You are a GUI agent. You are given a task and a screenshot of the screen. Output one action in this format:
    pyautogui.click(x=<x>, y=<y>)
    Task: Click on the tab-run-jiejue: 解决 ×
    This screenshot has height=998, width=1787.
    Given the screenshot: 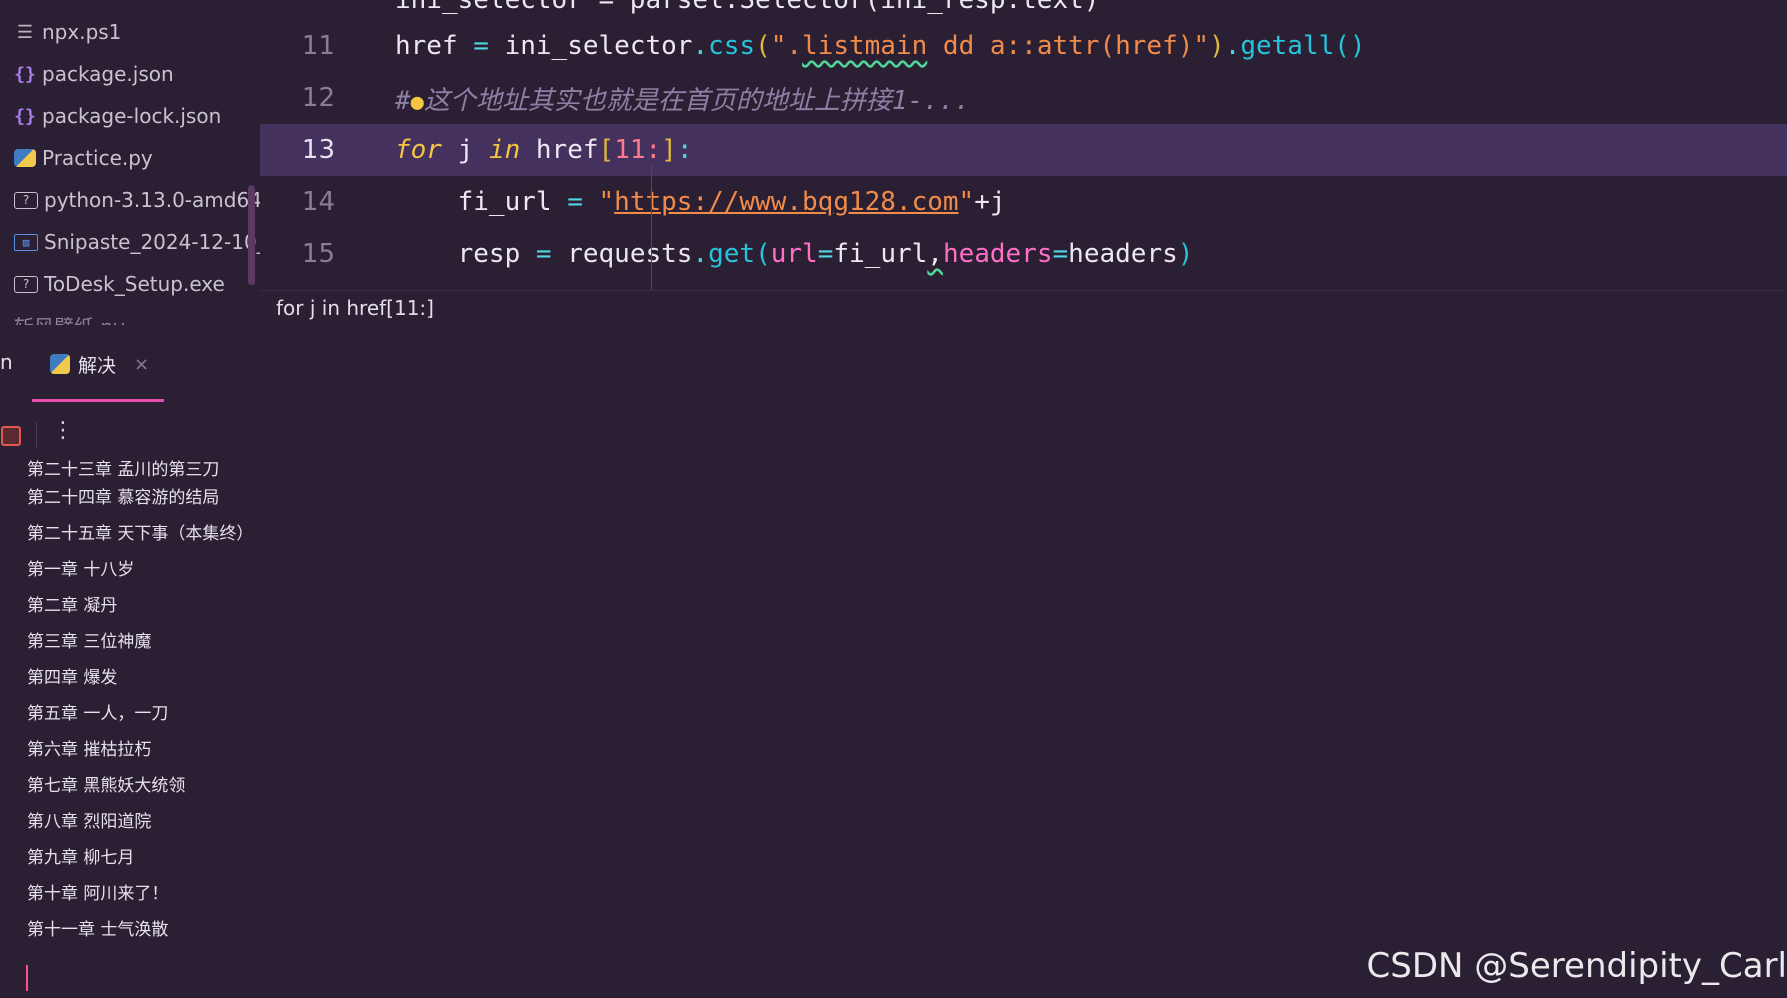 What is the action you would take?
    pyautogui.click(x=98, y=365)
    